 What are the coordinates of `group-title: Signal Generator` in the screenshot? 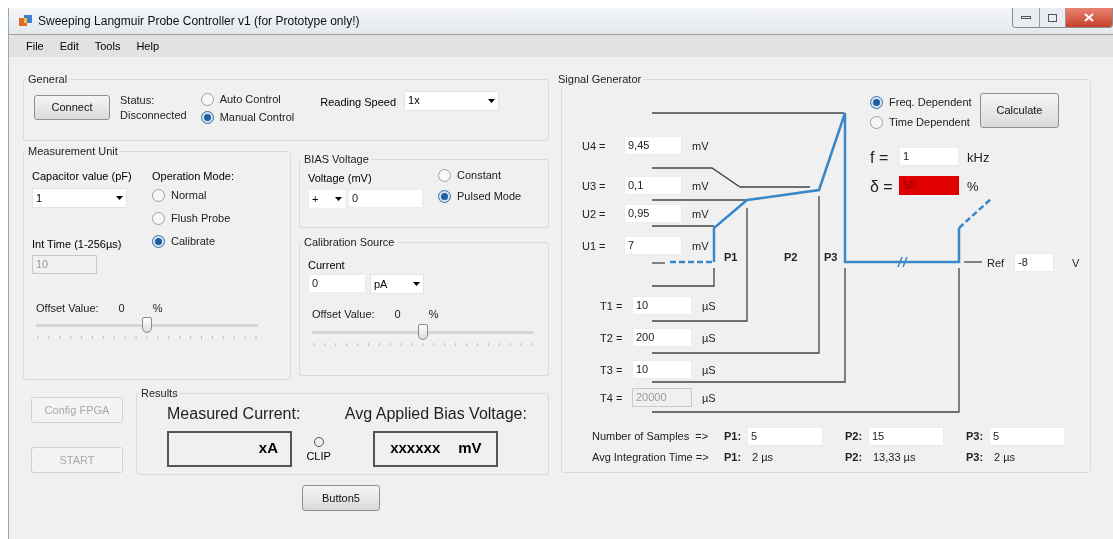 It's located at (600, 79).